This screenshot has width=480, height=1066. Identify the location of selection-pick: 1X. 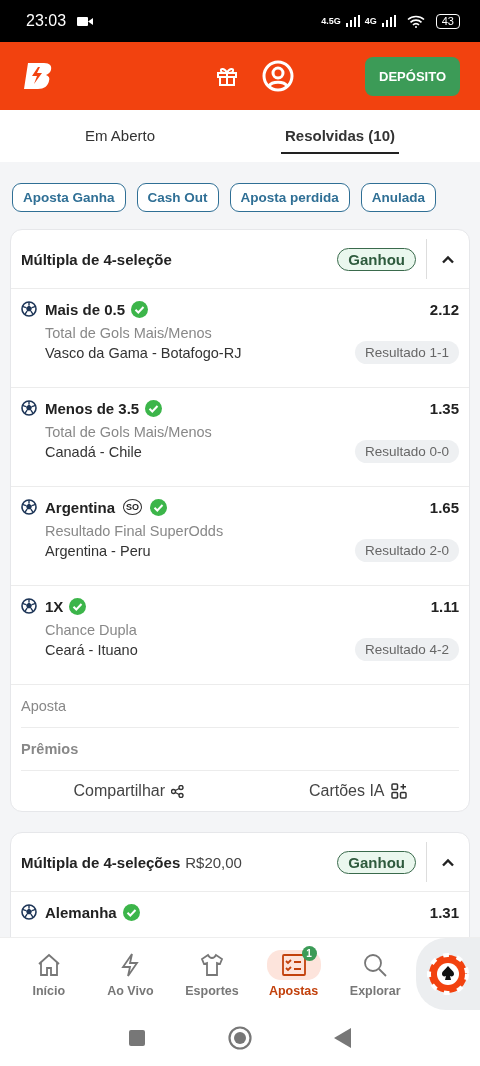
(54, 606).